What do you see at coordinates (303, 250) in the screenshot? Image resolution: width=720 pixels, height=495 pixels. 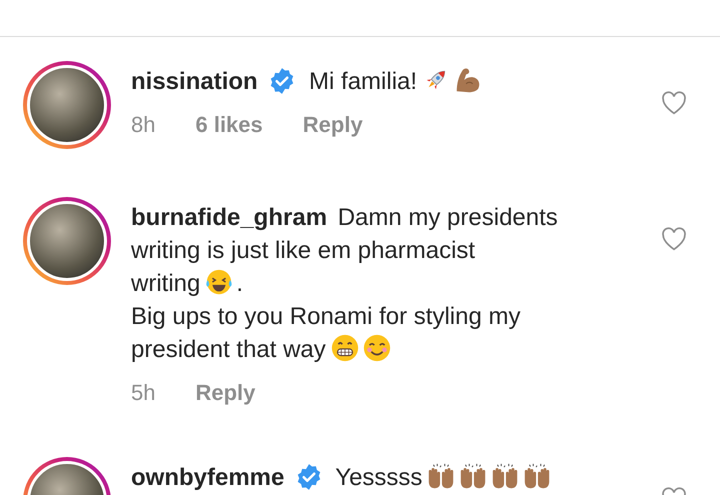 I see `comment-text: writing is just like em pharmacist` at bounding box center [303, 250].